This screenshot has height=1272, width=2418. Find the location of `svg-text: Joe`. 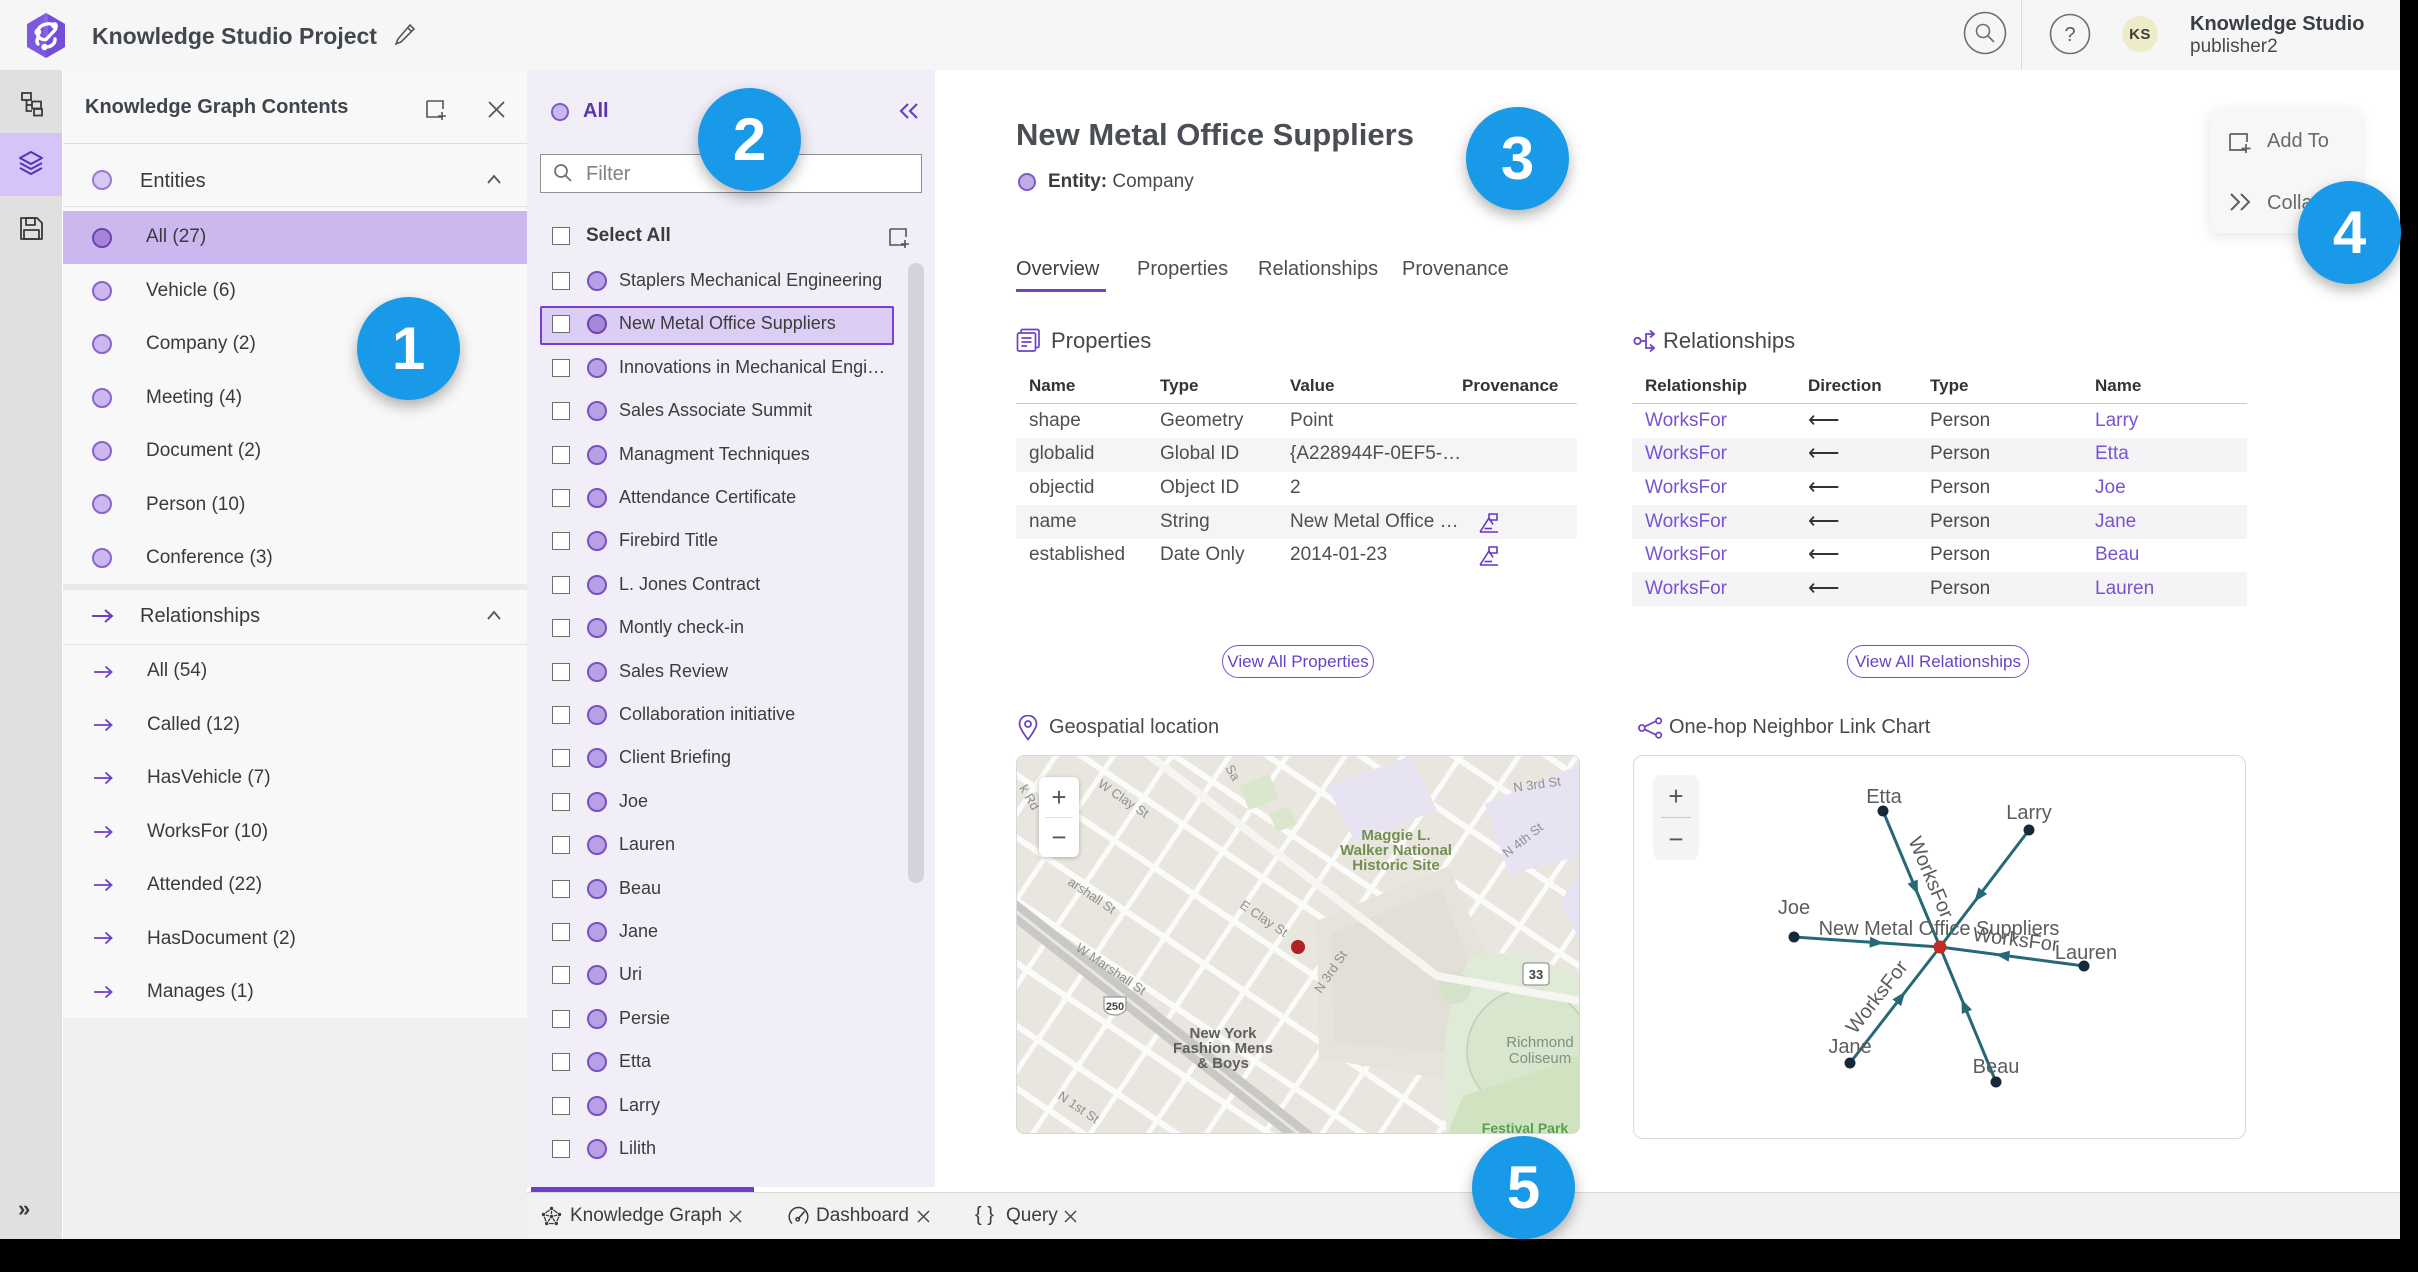

svg-text: Joe is located at coordinates (1794, 908).